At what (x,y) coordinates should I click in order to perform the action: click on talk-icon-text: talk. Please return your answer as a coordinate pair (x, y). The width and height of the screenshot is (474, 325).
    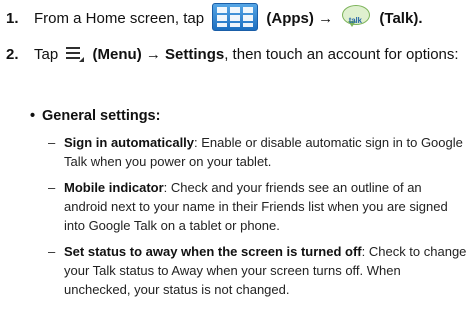
    Looking at the image, I should click on (355, 21).